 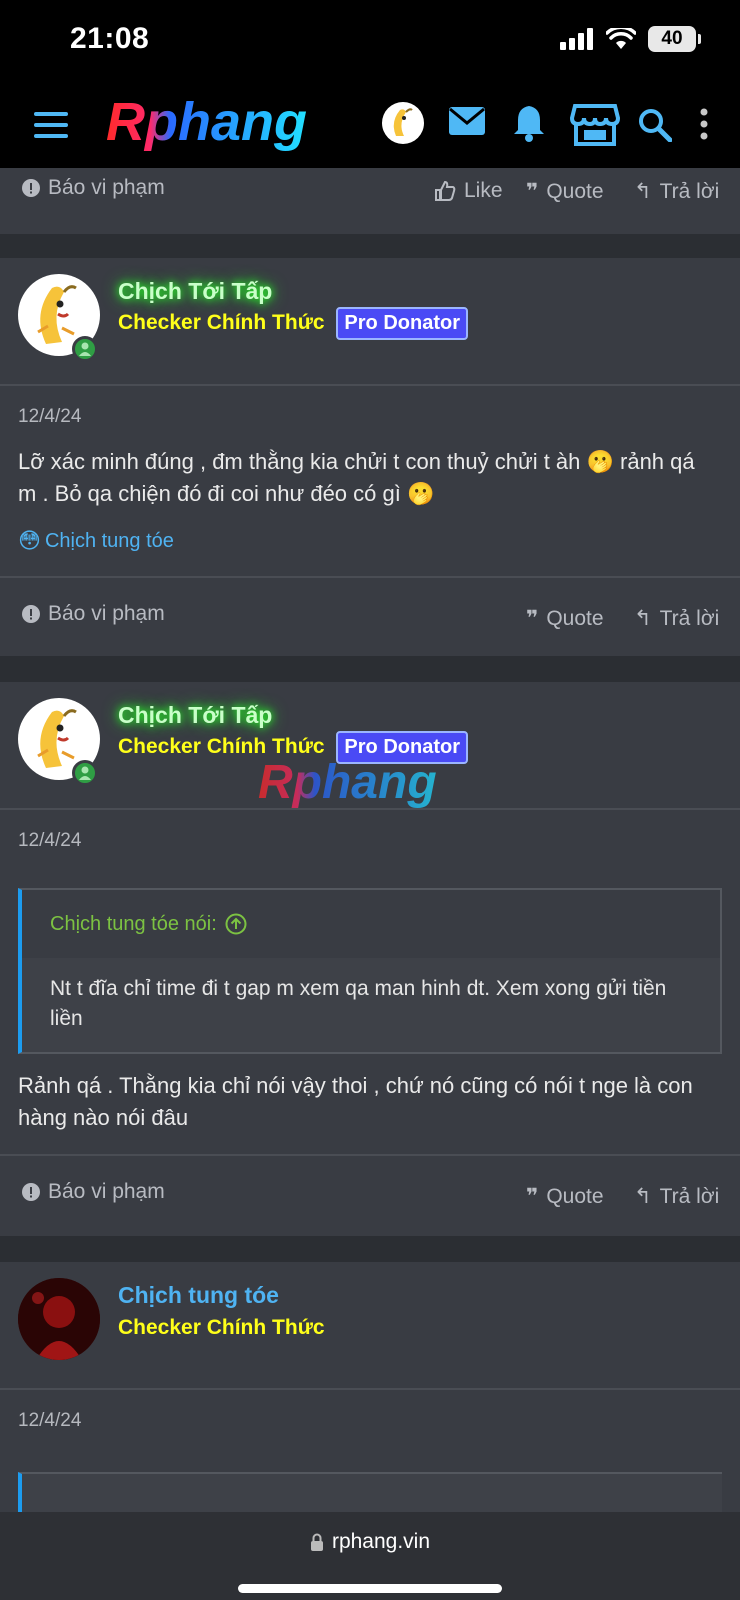 I want to click on post-1-date: 12/4/24, so click(x=49, y=417).